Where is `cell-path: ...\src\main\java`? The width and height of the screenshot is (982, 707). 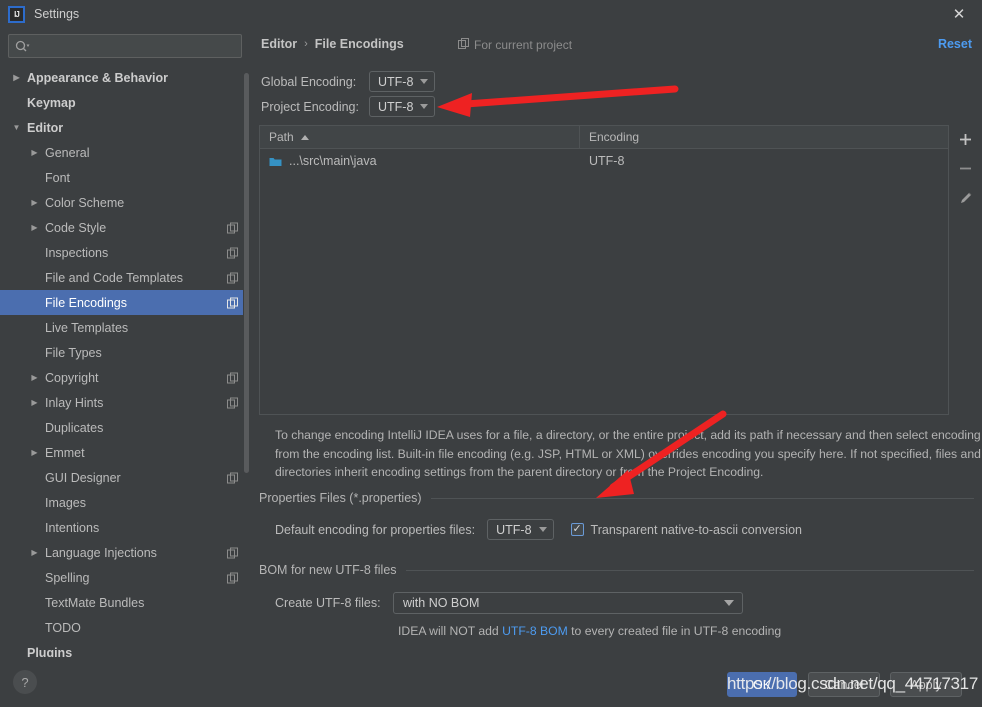
cell-path: ...\src\main\java is located at coordinates (420, 161).